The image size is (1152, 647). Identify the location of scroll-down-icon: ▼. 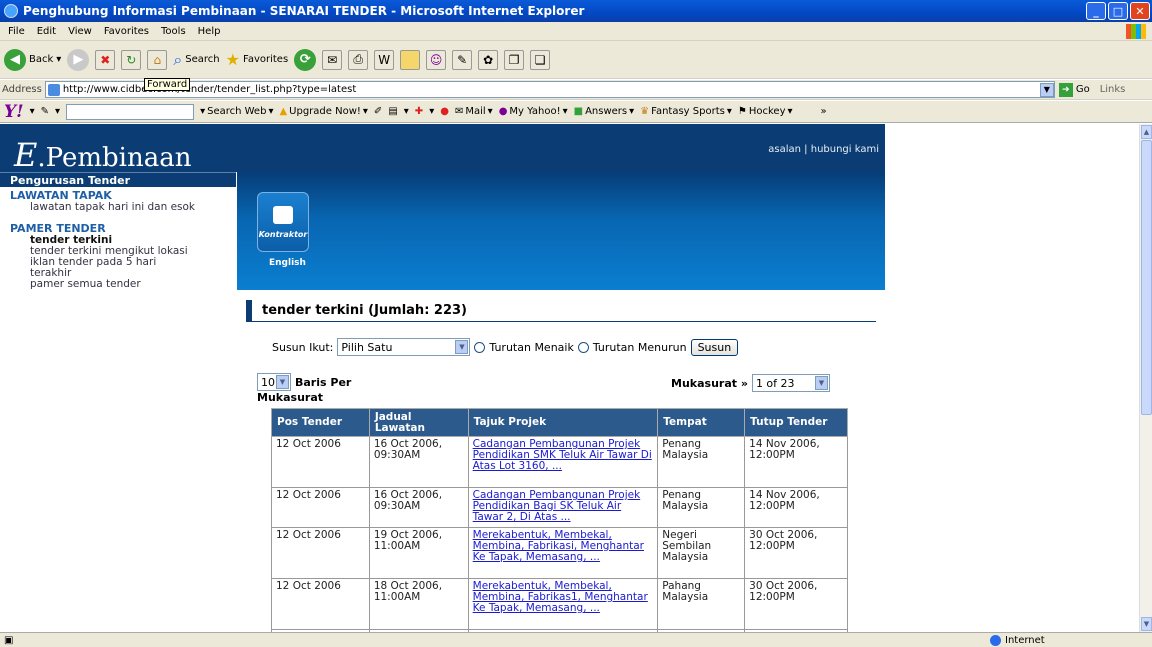
(1146, 624).